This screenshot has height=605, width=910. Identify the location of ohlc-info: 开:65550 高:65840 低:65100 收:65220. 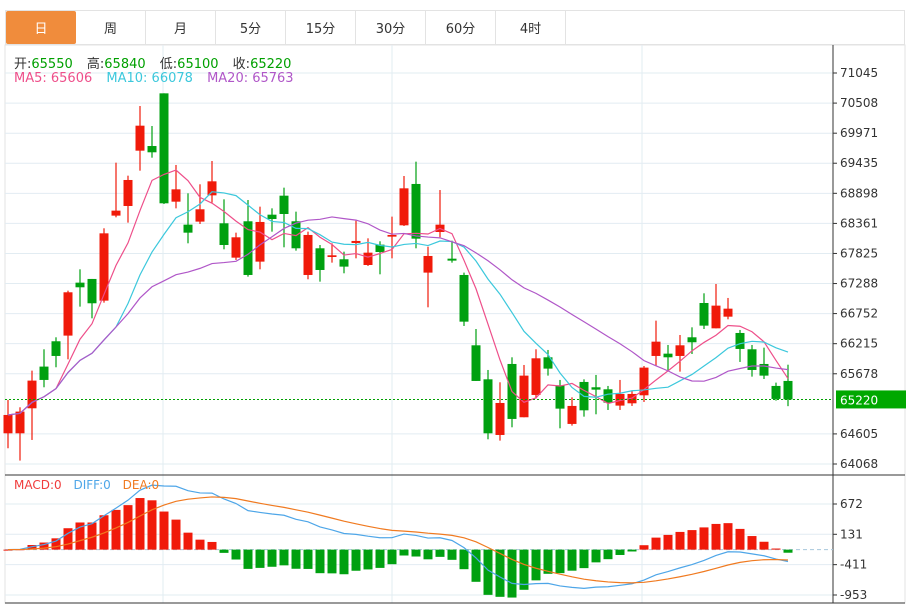
(157, 62).